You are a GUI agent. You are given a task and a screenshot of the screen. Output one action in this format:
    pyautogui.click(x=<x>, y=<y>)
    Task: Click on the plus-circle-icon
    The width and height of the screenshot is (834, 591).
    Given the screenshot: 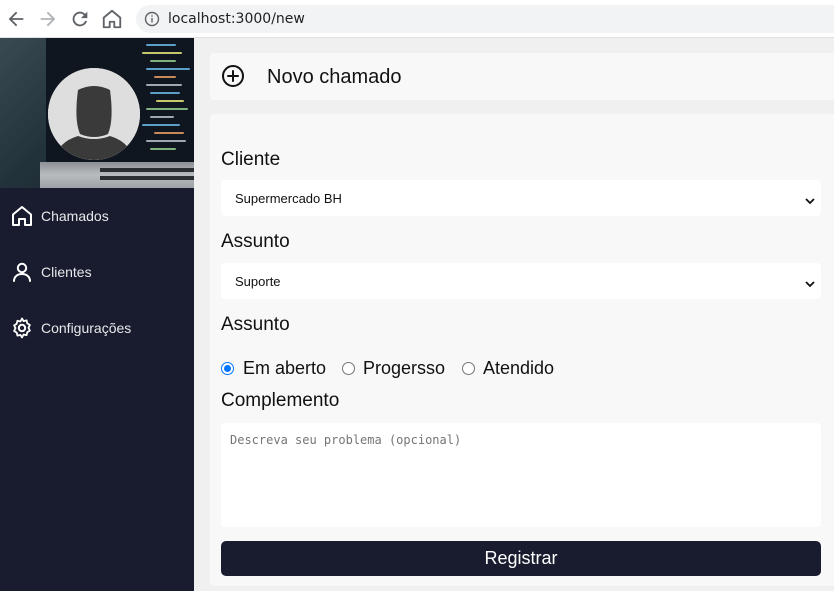 What is the action you would take?
    pyautogui.click(x=233, y=76)
    